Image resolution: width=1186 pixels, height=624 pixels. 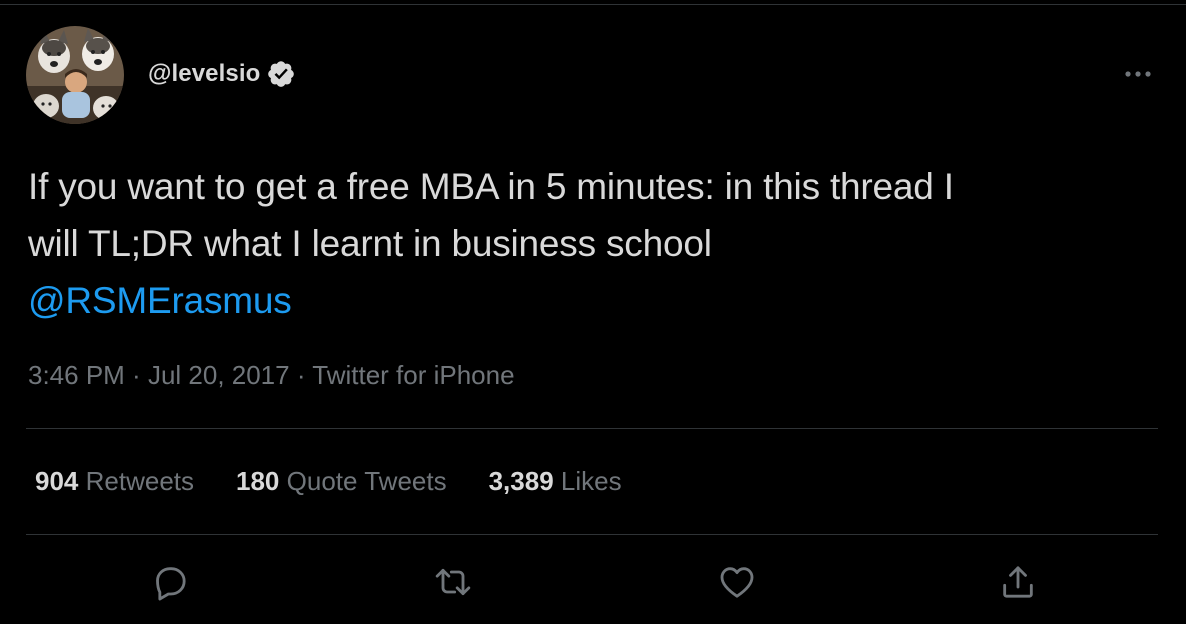 What do you see at coordinates (160, 300) in the screenshot?
I see `mention-link: @RSMErasmus` at bounding box center [160, 300].